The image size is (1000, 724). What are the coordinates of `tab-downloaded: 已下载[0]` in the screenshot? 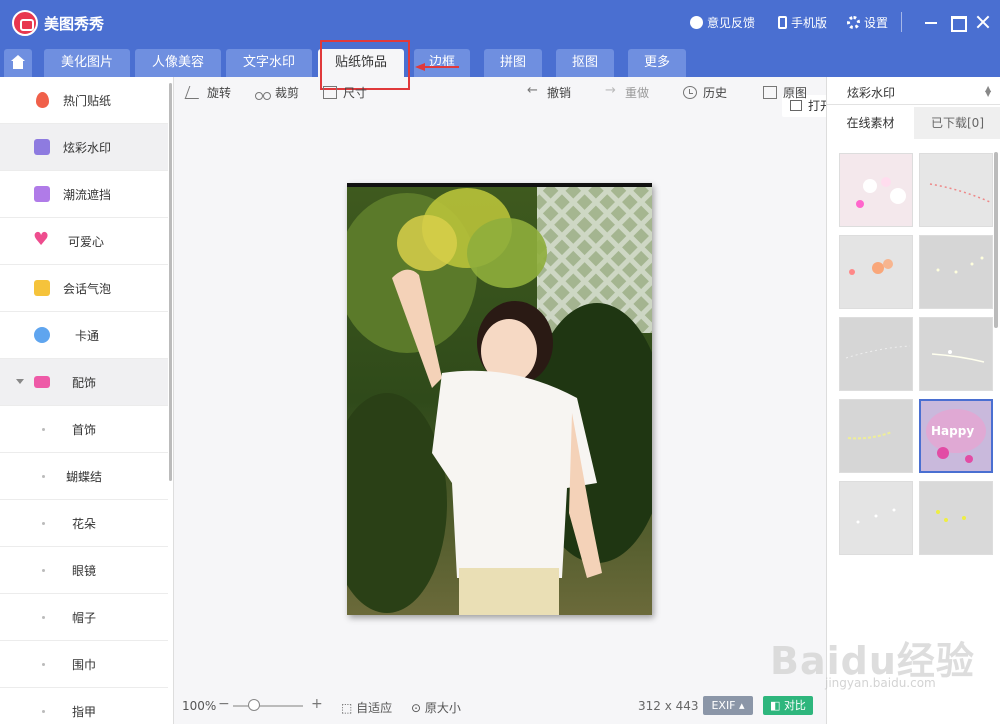 It's located at (957, 123).